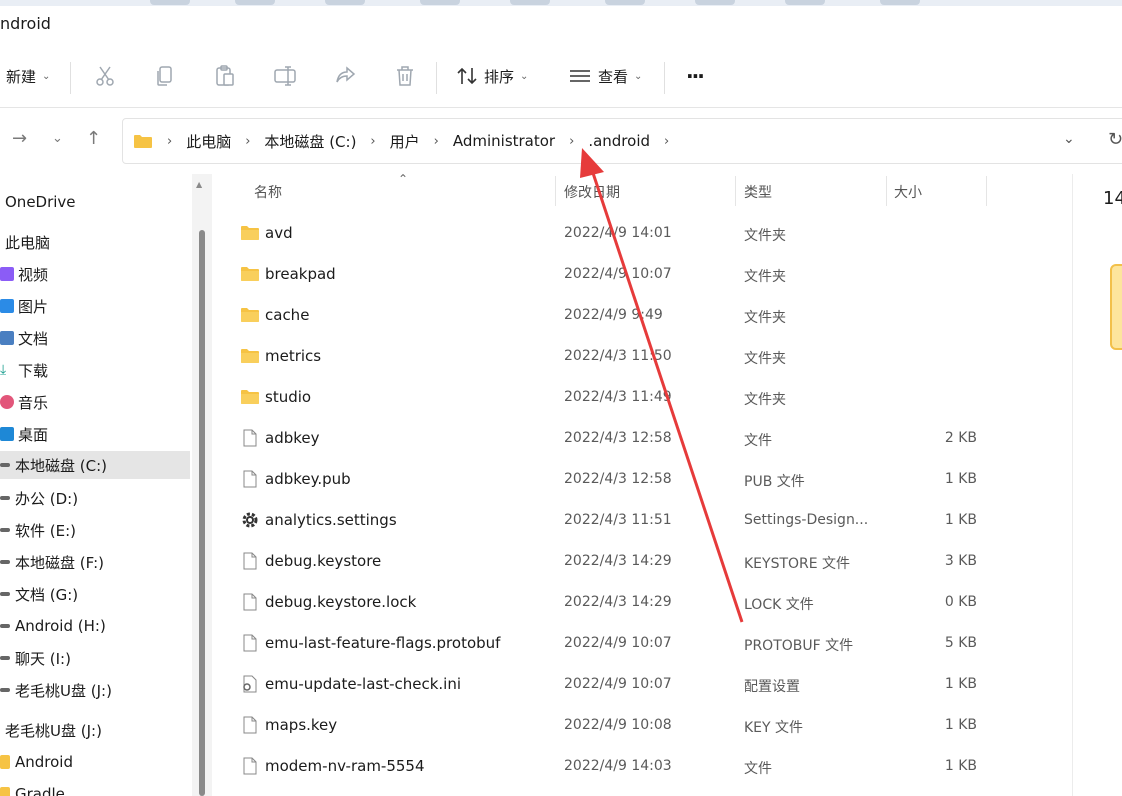  I want to click on file-name: debug.keystore, so click(323, 561).